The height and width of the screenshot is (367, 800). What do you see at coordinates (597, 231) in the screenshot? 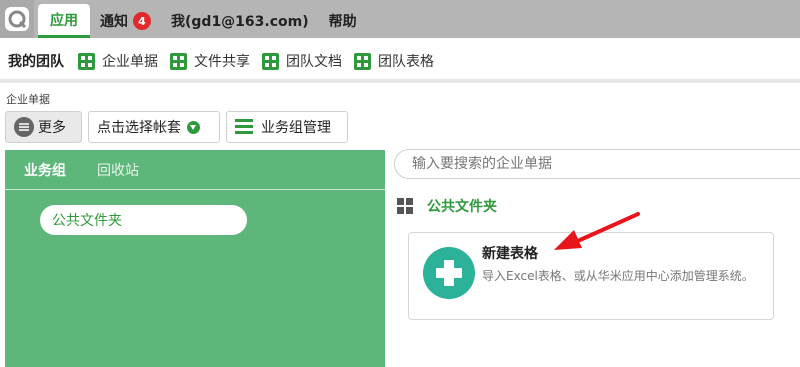
I see `annotation-arrow` at bounding box center [597, 231].